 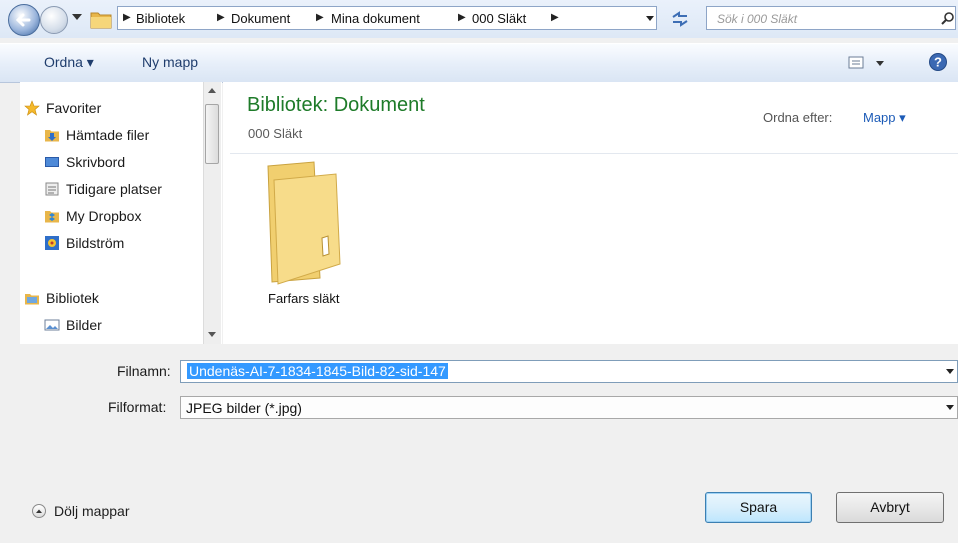 I want to click on pictures-icon, so click(x=52, y=325).